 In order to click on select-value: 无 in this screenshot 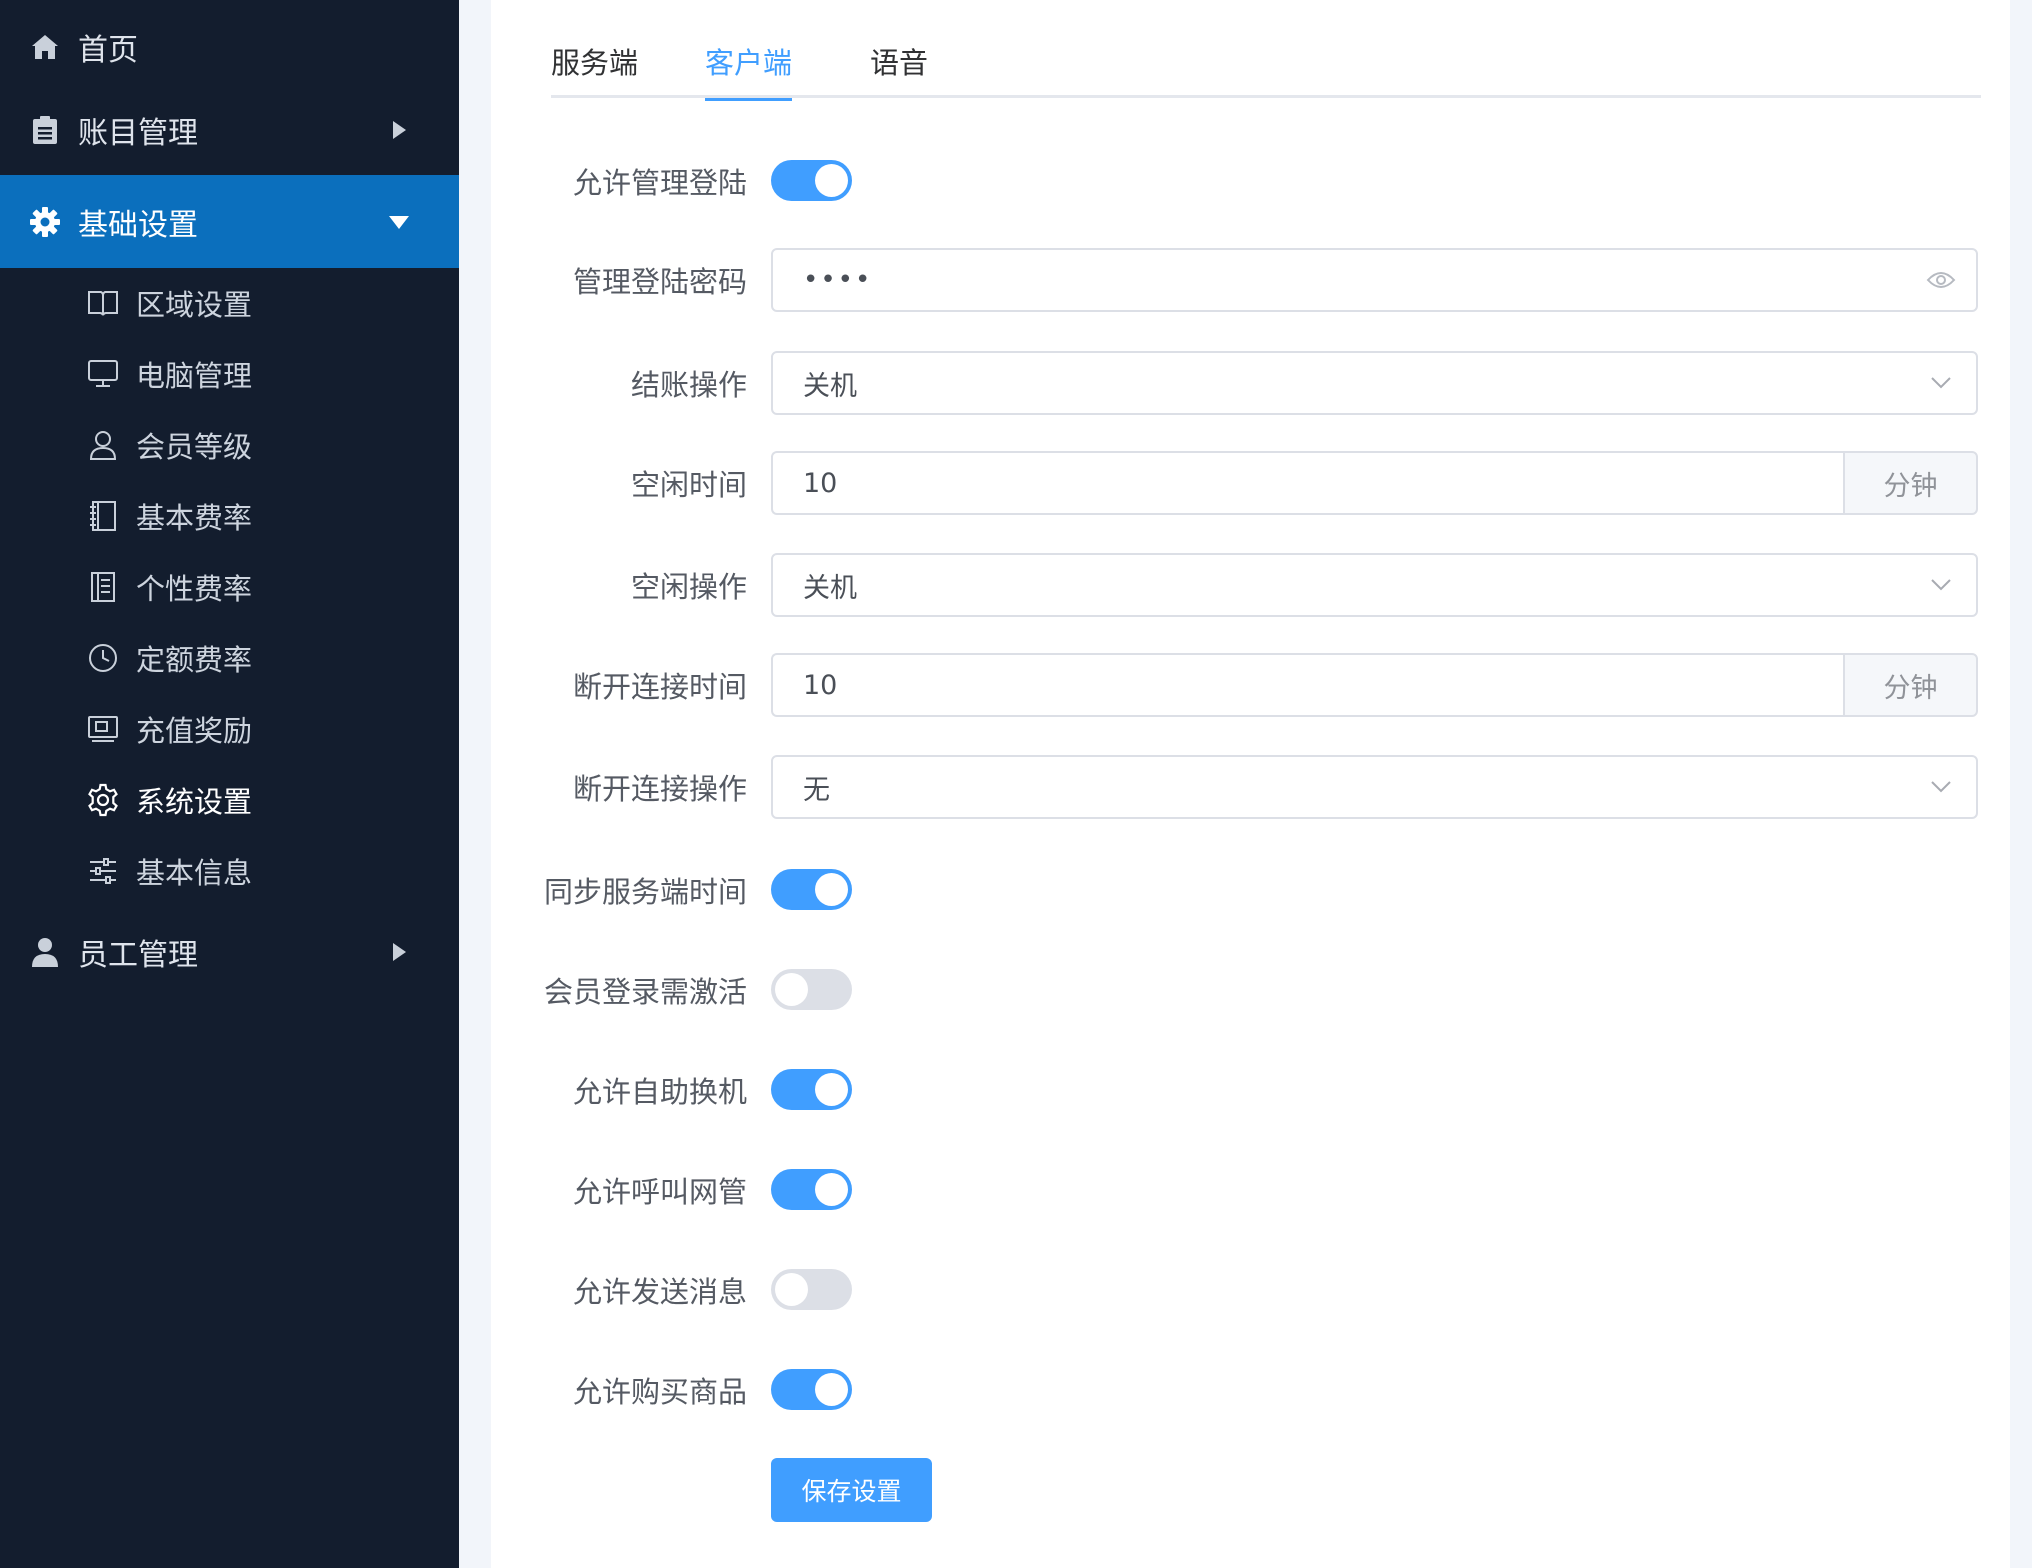, I will do `click(816, 790)`.